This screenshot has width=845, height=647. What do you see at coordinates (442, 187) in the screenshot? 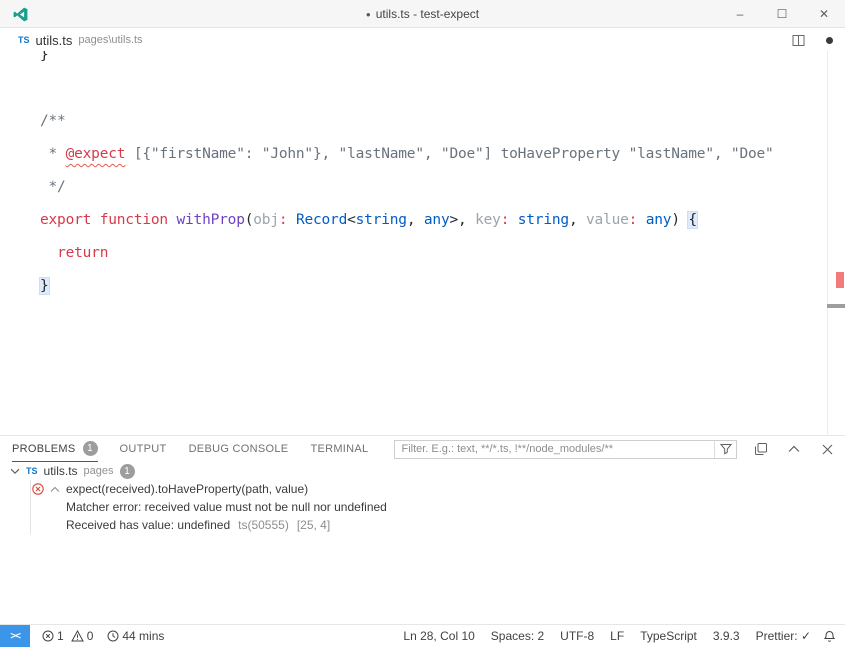
I see `code-line: */` at bounding box center [442, 187].